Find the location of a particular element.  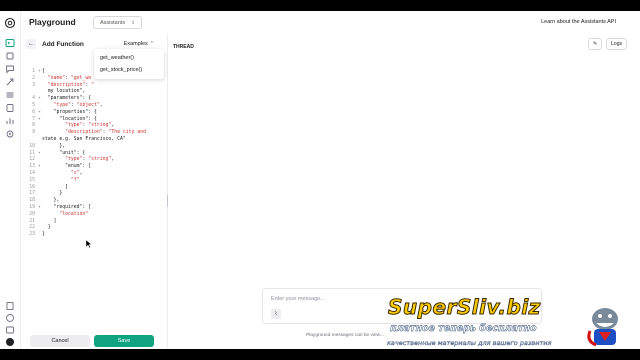

examples-button: Examples ⌃ is located at coordinates (139, 44).